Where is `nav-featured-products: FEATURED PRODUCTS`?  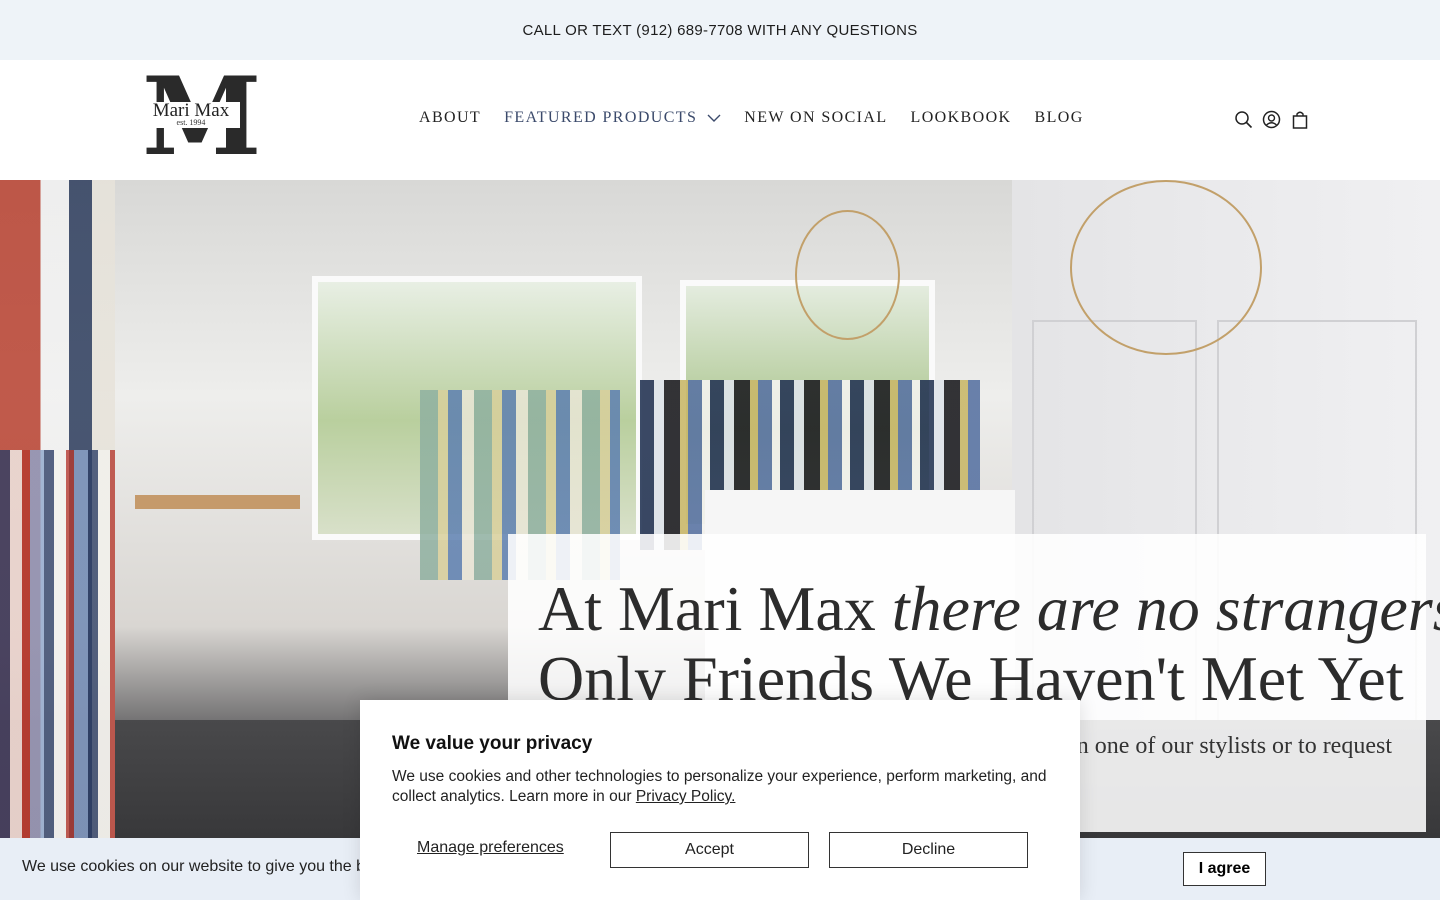 nav-featured-products: FEATURED PRODUCTS is located at coordinates (612, 118).